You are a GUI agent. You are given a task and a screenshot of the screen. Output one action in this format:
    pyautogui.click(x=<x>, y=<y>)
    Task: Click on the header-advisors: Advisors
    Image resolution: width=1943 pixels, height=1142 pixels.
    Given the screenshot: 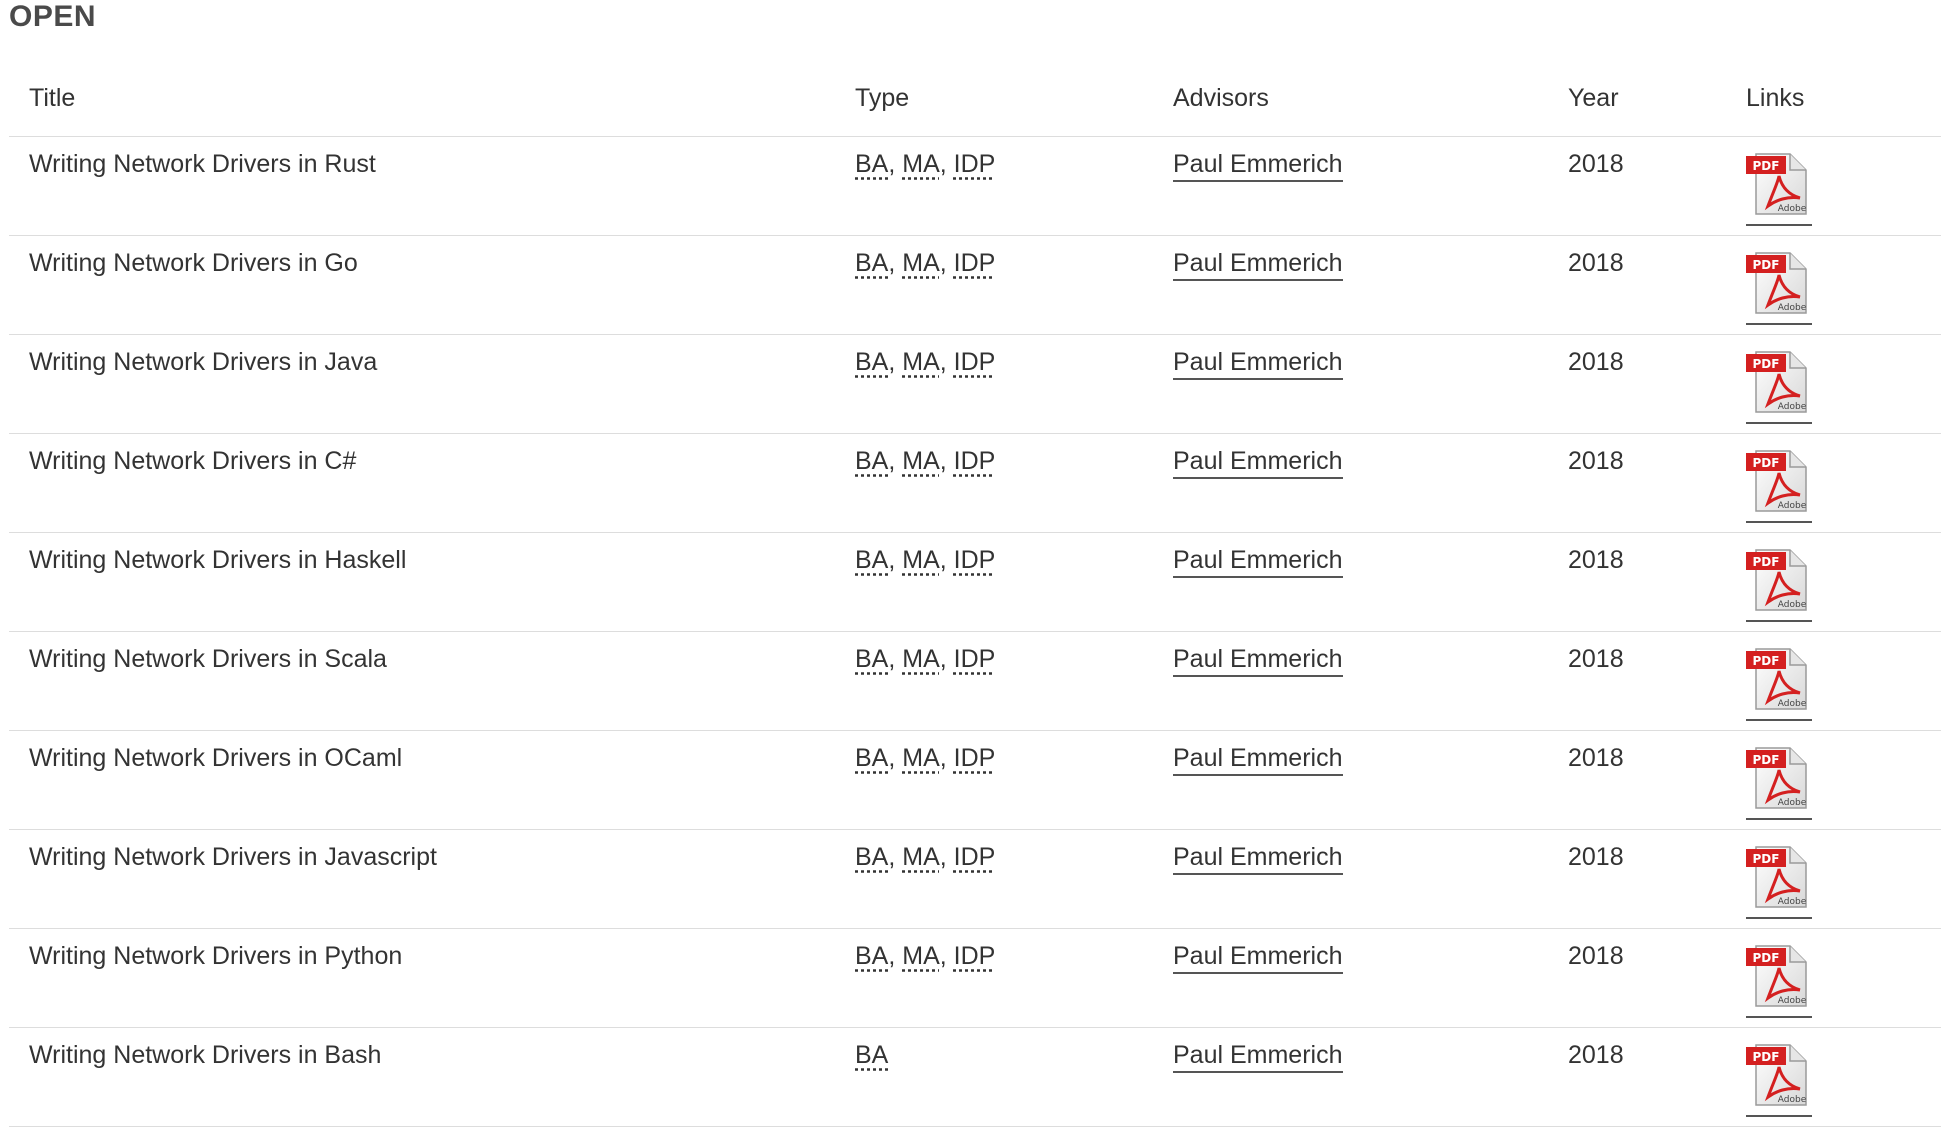 What is the action you would take?
    pyautogui.click(x=1370, y=107)
    